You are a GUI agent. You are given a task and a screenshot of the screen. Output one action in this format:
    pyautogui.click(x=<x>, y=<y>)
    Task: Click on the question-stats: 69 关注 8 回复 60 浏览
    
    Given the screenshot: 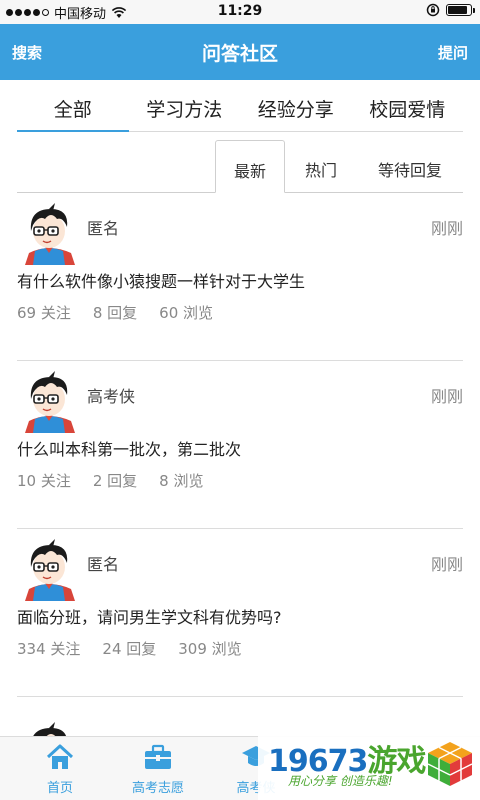 What is the action you would take?
    pyautogui.click(x=115, y=312)
    